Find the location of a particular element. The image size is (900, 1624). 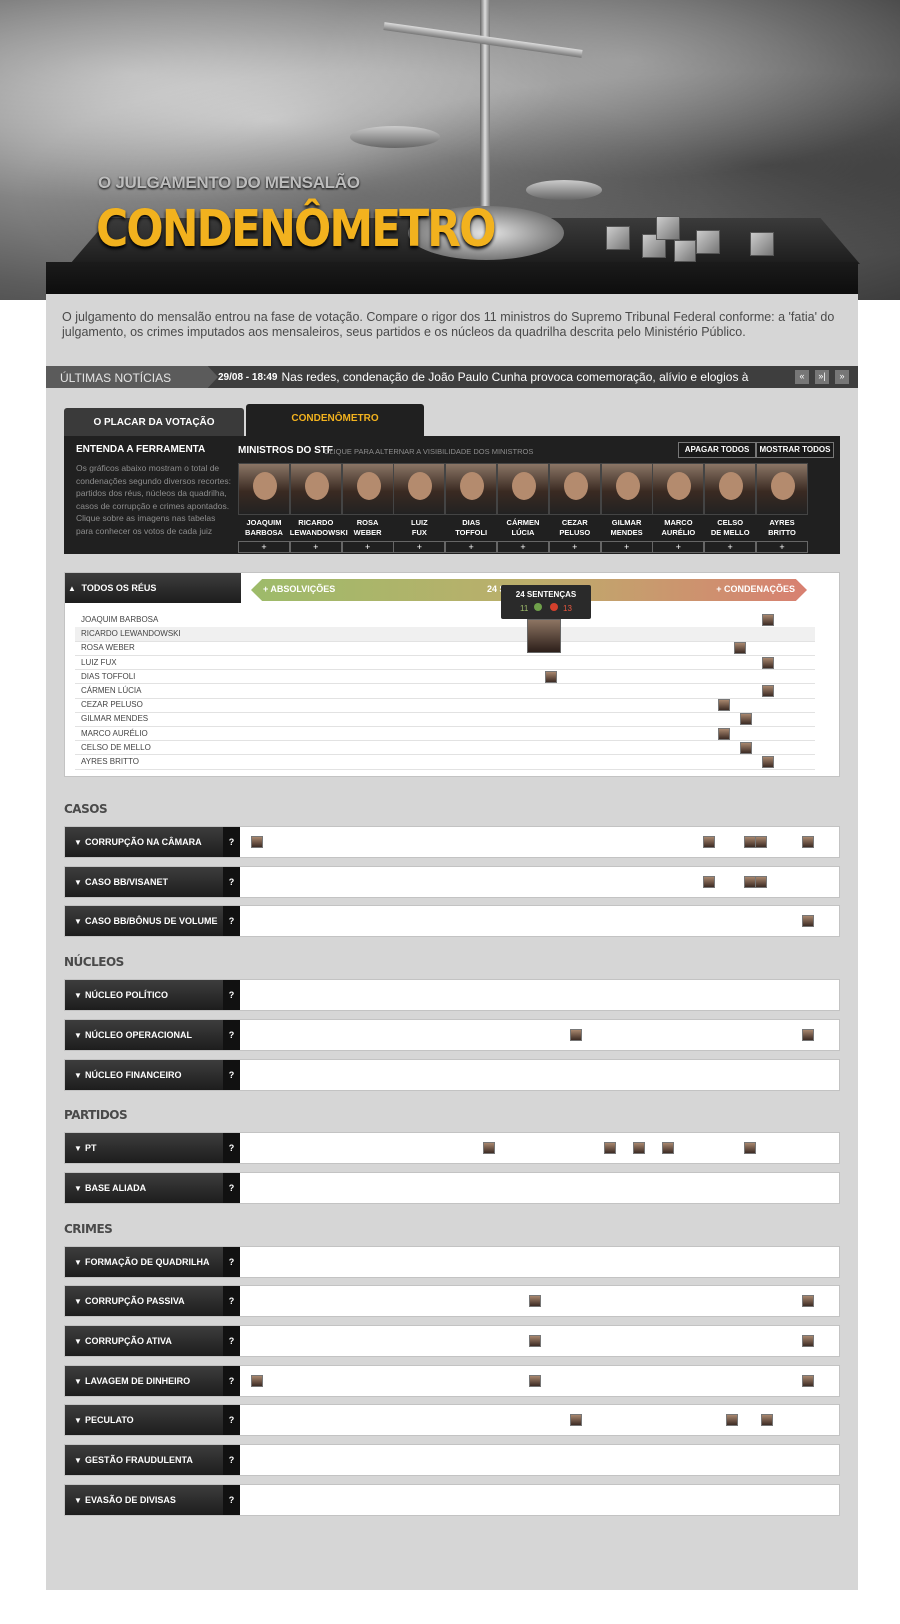

todos-header: ▲ TODOS OS RÉUS is located at coordinates (153, 588).